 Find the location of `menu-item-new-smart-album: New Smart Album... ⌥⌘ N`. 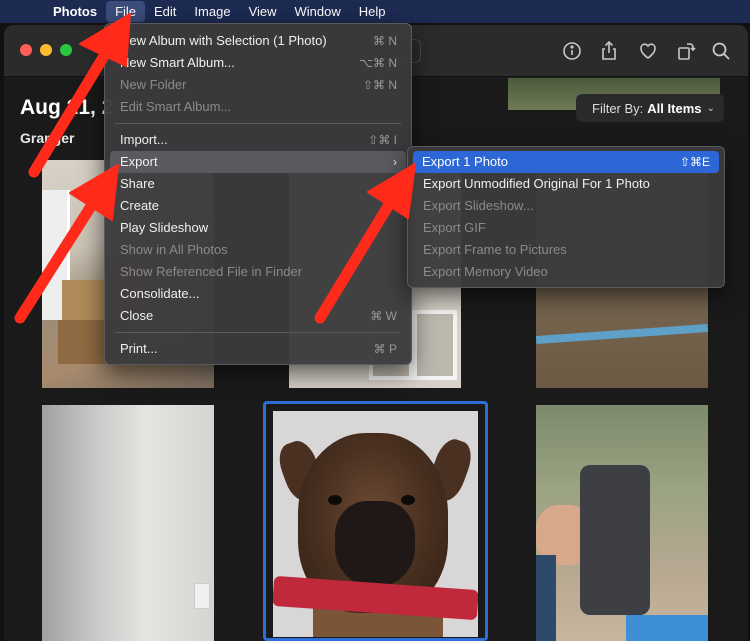

menu-item-new-smart-album: New Smart Album... ⌥⌘ N is located at coordinates (258, 63).